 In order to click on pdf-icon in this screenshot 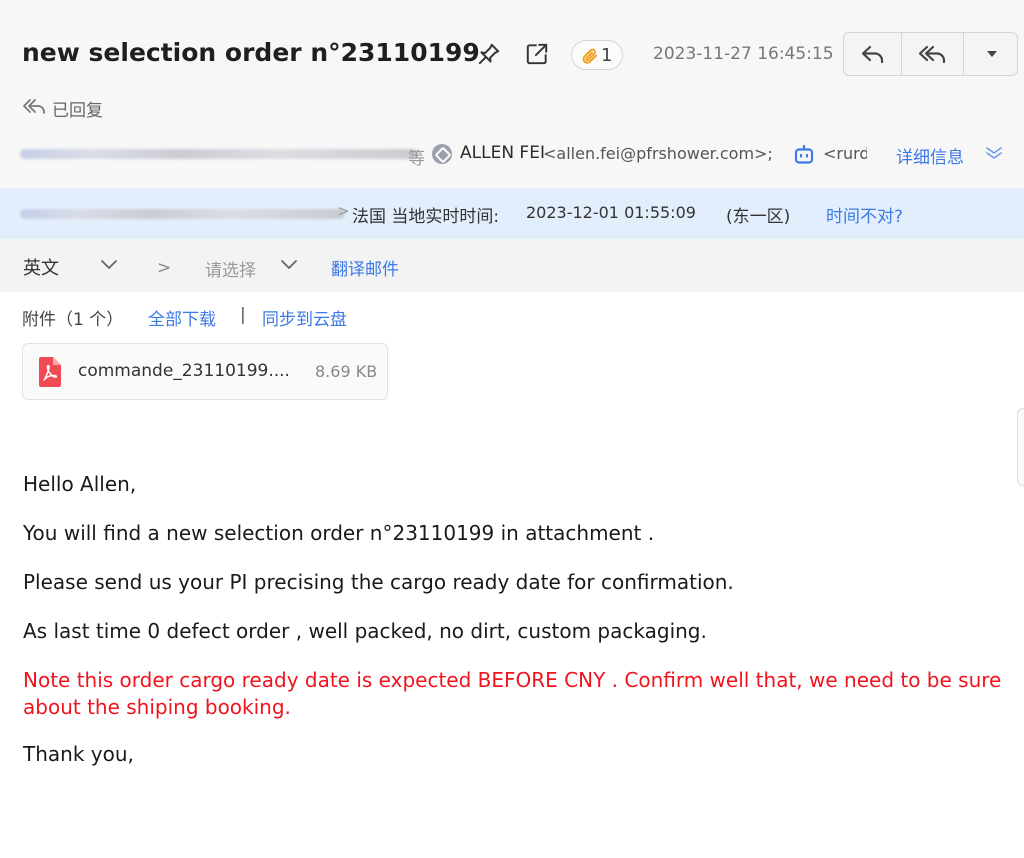, I will do `click(50, 372)`.